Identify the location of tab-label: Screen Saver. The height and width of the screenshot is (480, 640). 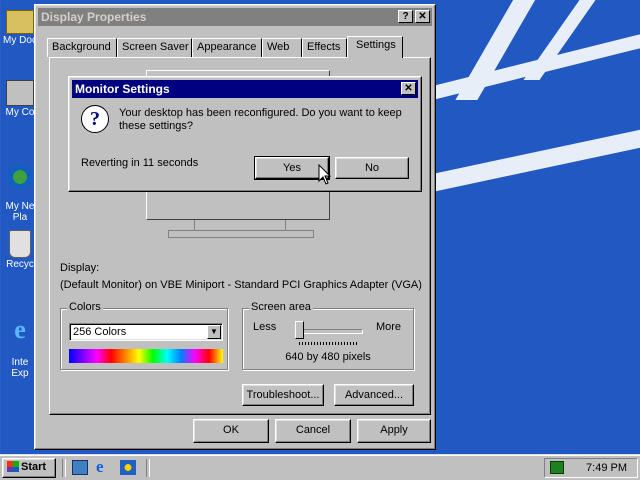
(155, 47).